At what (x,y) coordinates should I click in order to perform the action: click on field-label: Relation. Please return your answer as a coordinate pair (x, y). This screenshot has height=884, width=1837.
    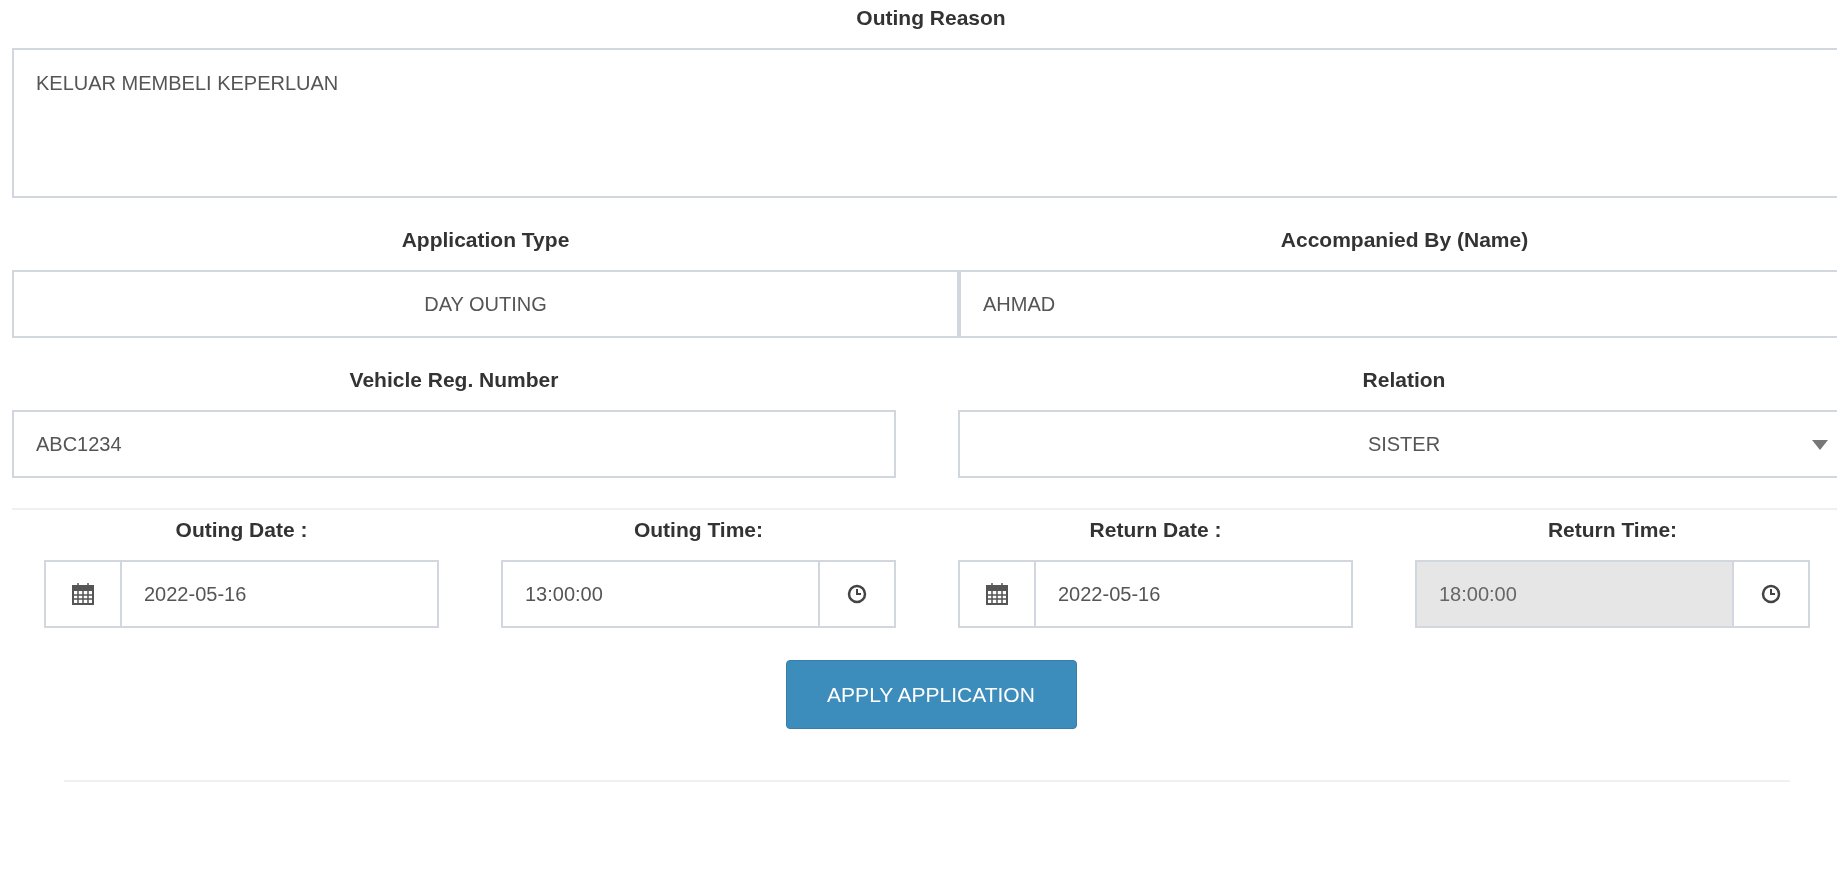
    Looking at the image, I should click on (1404, 380).